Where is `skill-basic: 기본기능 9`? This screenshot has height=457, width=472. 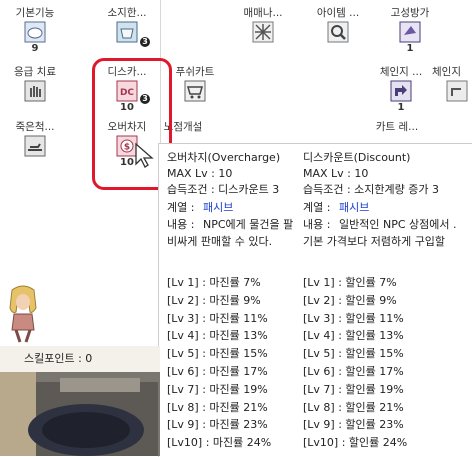
skill-basic: 기본기능 9 is located at coordinates (35, 30).